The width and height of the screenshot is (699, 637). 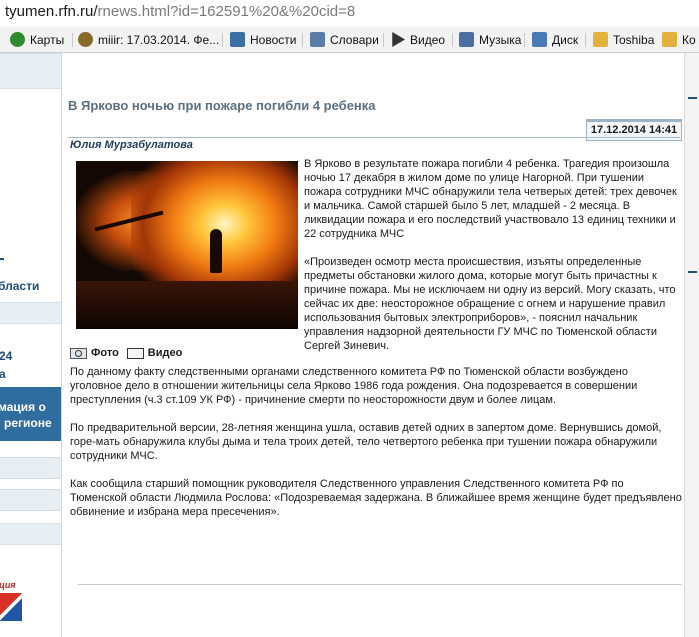 What do you see at coordinates (374, 137) in the screenshot?
I see `title-divider` at bounding box center [374, 137].